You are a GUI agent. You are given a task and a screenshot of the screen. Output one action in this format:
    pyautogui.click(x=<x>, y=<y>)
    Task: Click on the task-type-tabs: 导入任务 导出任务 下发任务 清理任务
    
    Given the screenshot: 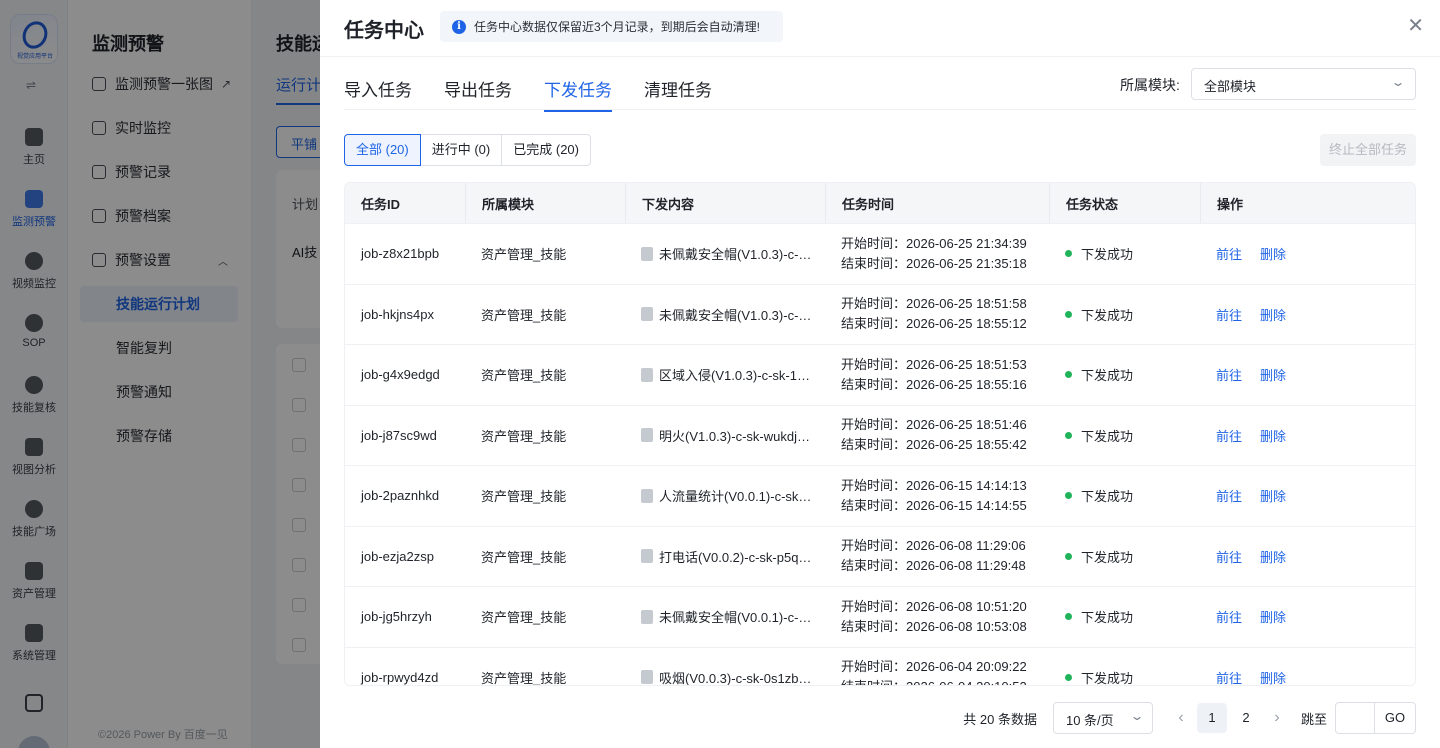 What is the action you would take?
    pyautogui.click(x=544, y=94)
    